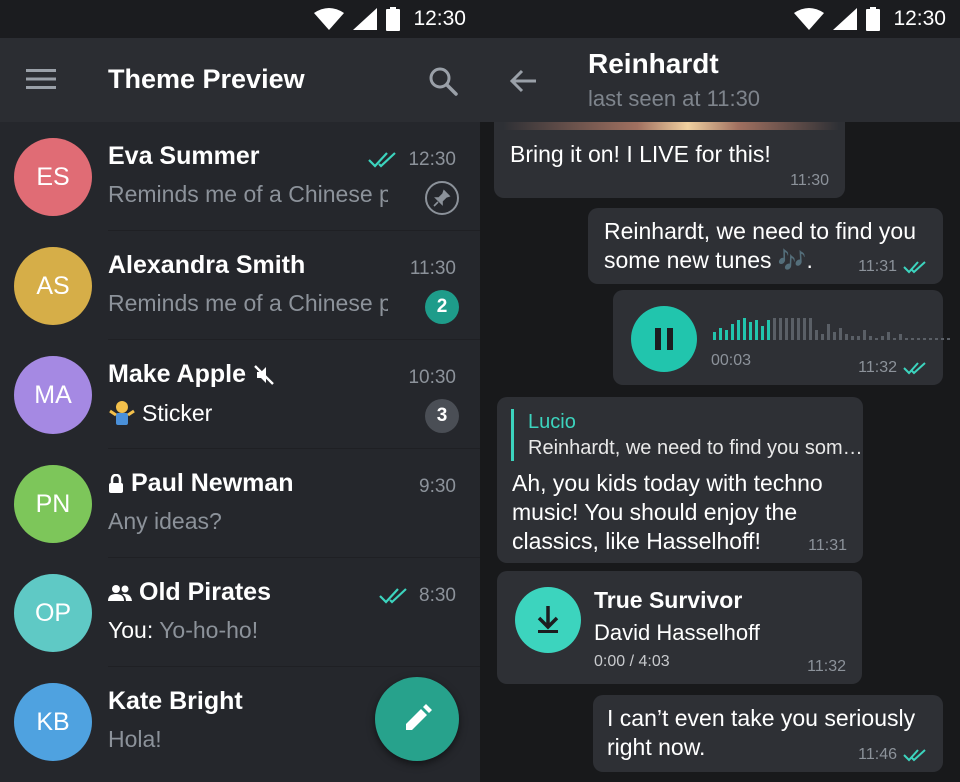 The height and width of the screenshot is (782, 960). Describe the element at coordinates (809, 180) in the screenshot. I see `message-time: 11:30` at that location.